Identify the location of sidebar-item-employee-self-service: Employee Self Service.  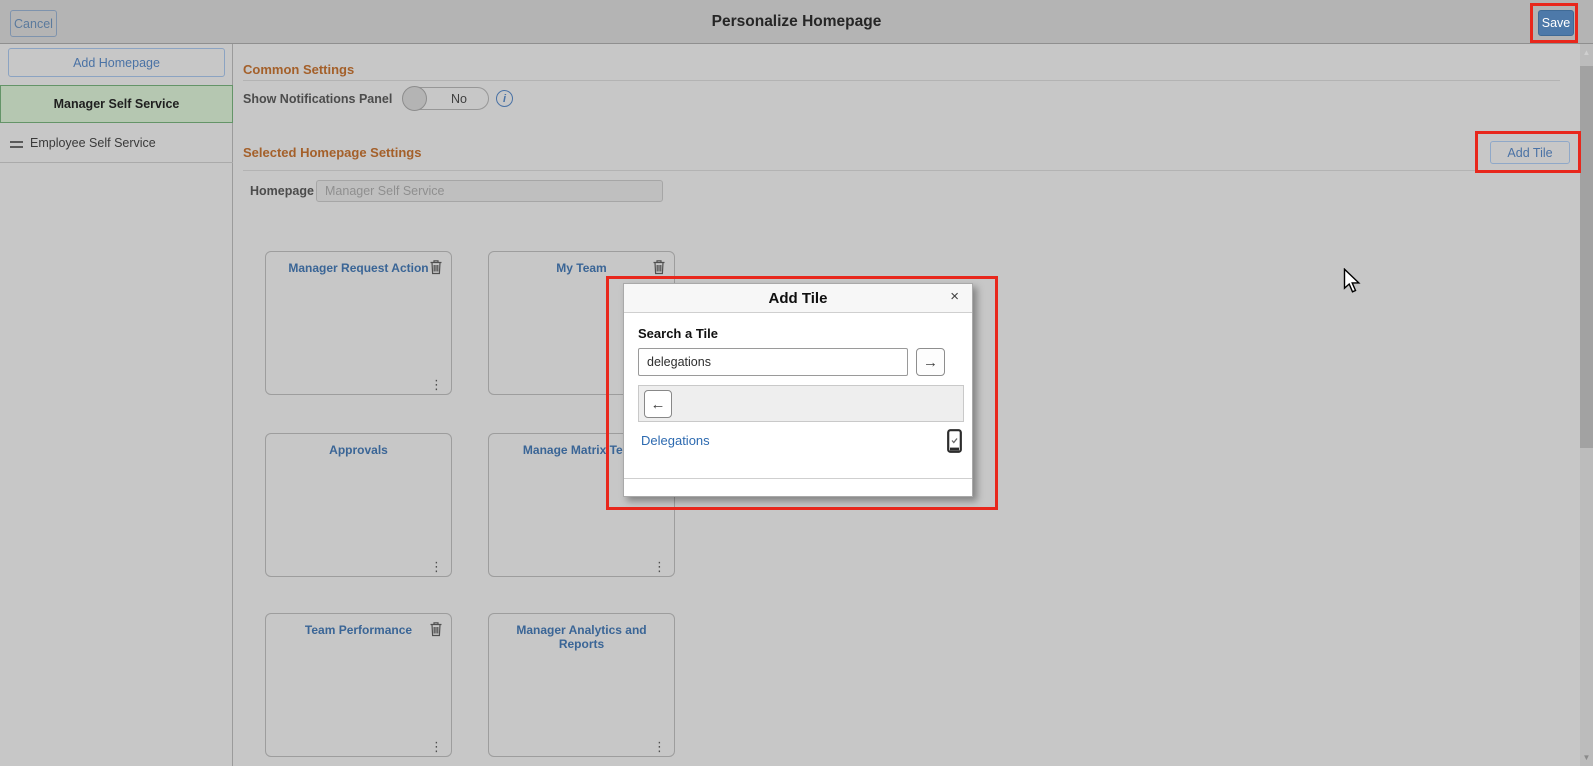
(116, 143).